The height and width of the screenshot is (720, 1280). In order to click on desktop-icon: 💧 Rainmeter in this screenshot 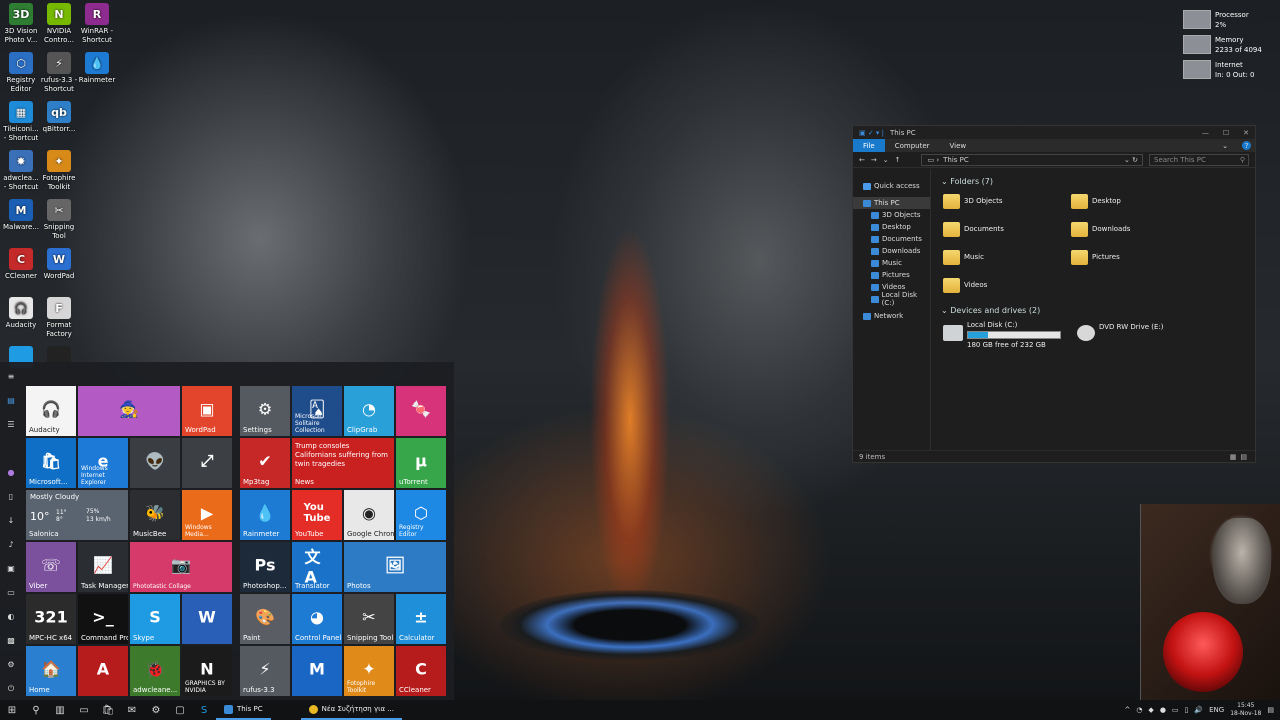, I will do `click(97, 68)`.